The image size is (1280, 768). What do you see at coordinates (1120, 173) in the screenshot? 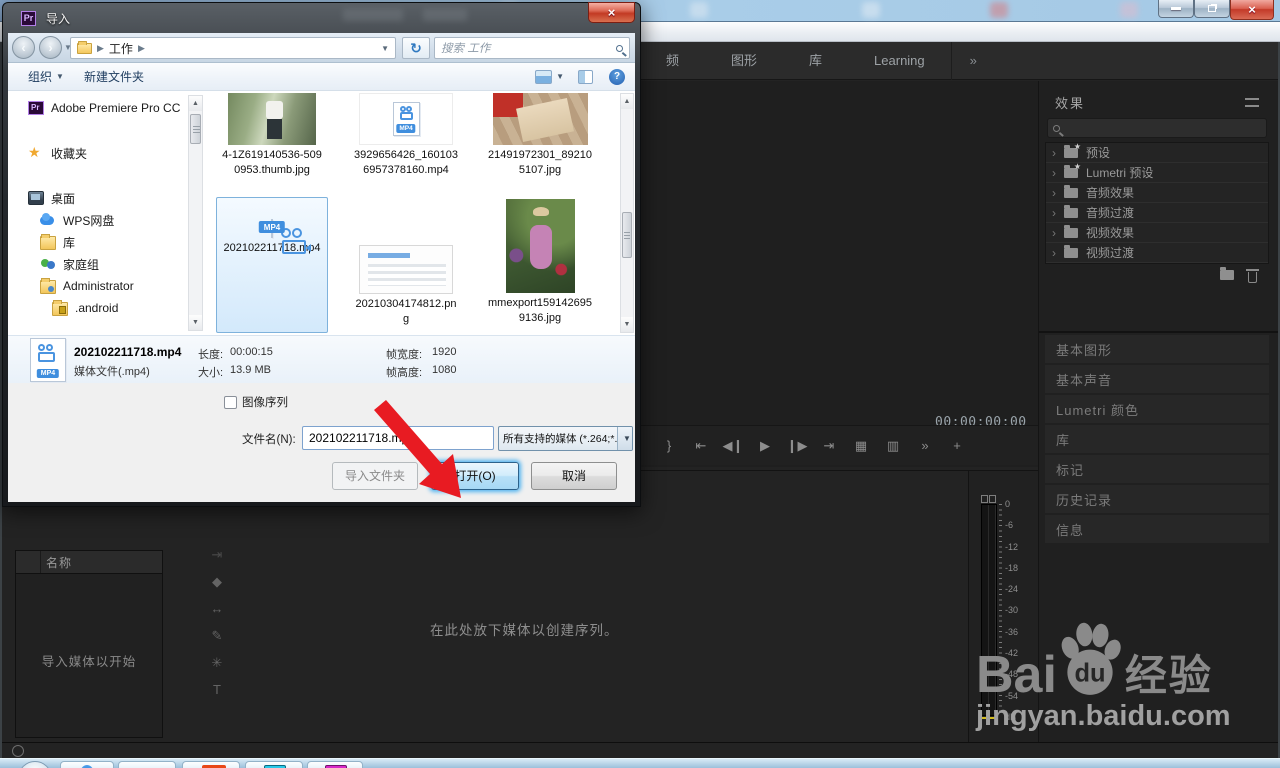
I see `effects-folder-label: Lumetri 预设` at bounding box center [1120, 173].